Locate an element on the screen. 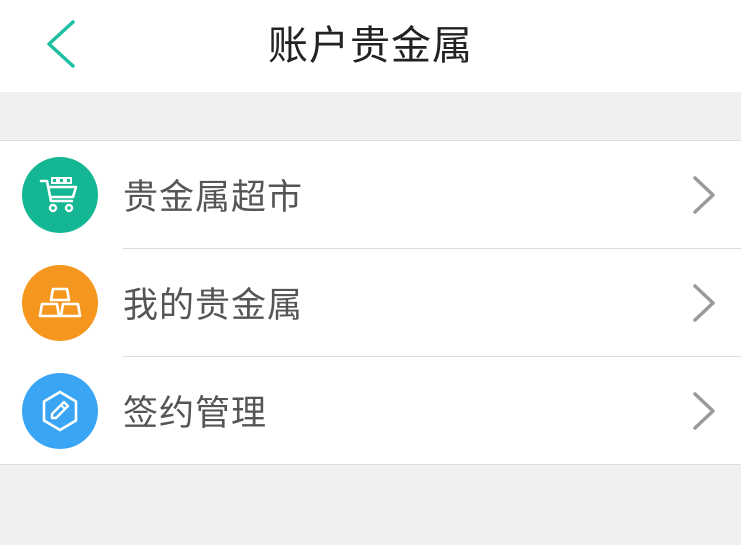 The image size is (741, 545). gold-bars-icon is located at coordinates (60, 302).